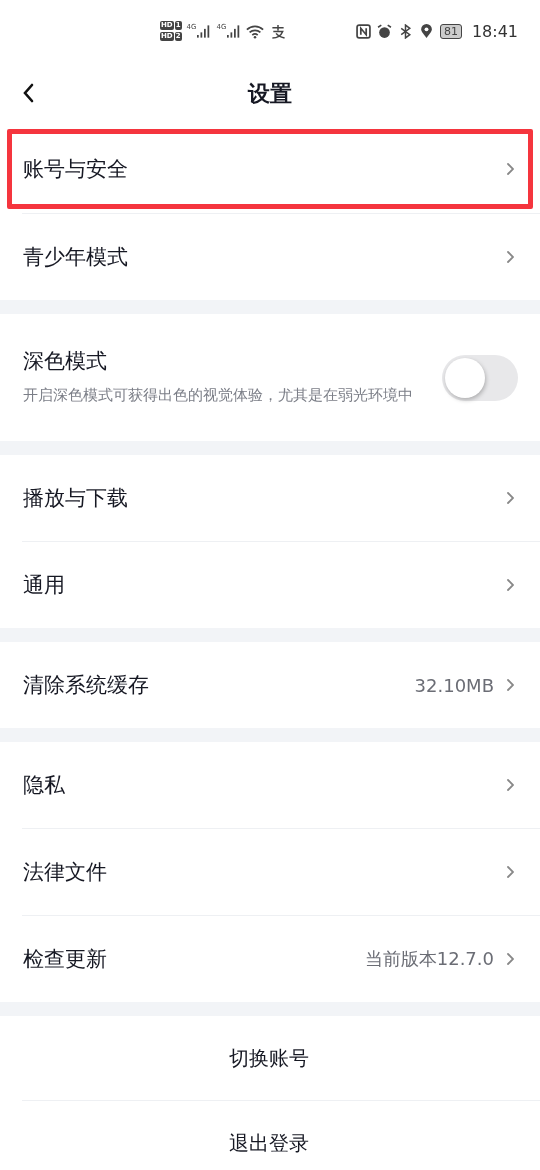 This screenshot has height=1170, width=540. Describe the element at coordinates (426, 31) in the screenshot. I see `location-icon` at that location.